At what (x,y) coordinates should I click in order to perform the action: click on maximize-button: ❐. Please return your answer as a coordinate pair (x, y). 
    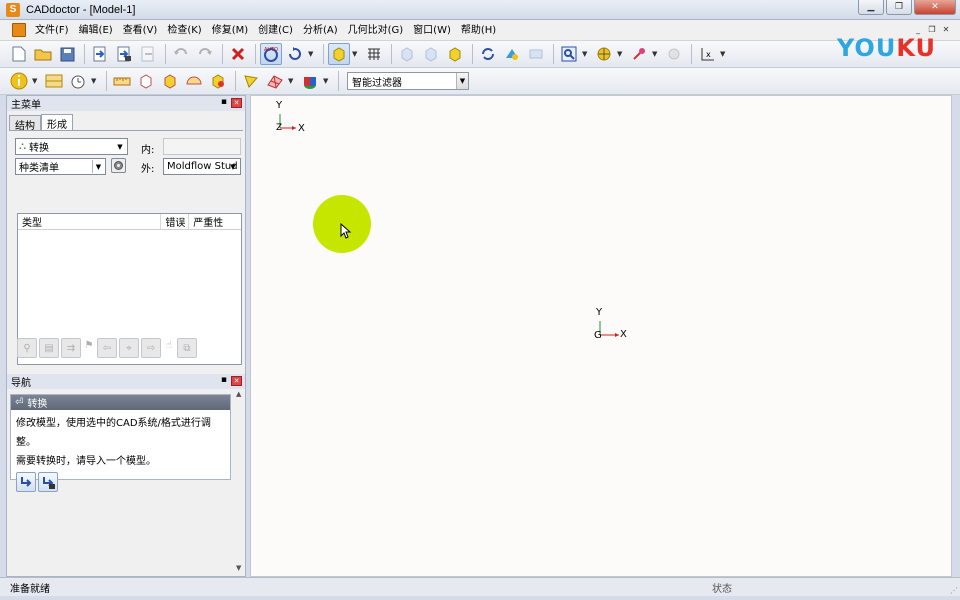
    Looking at the image, I should click on (899, 7).